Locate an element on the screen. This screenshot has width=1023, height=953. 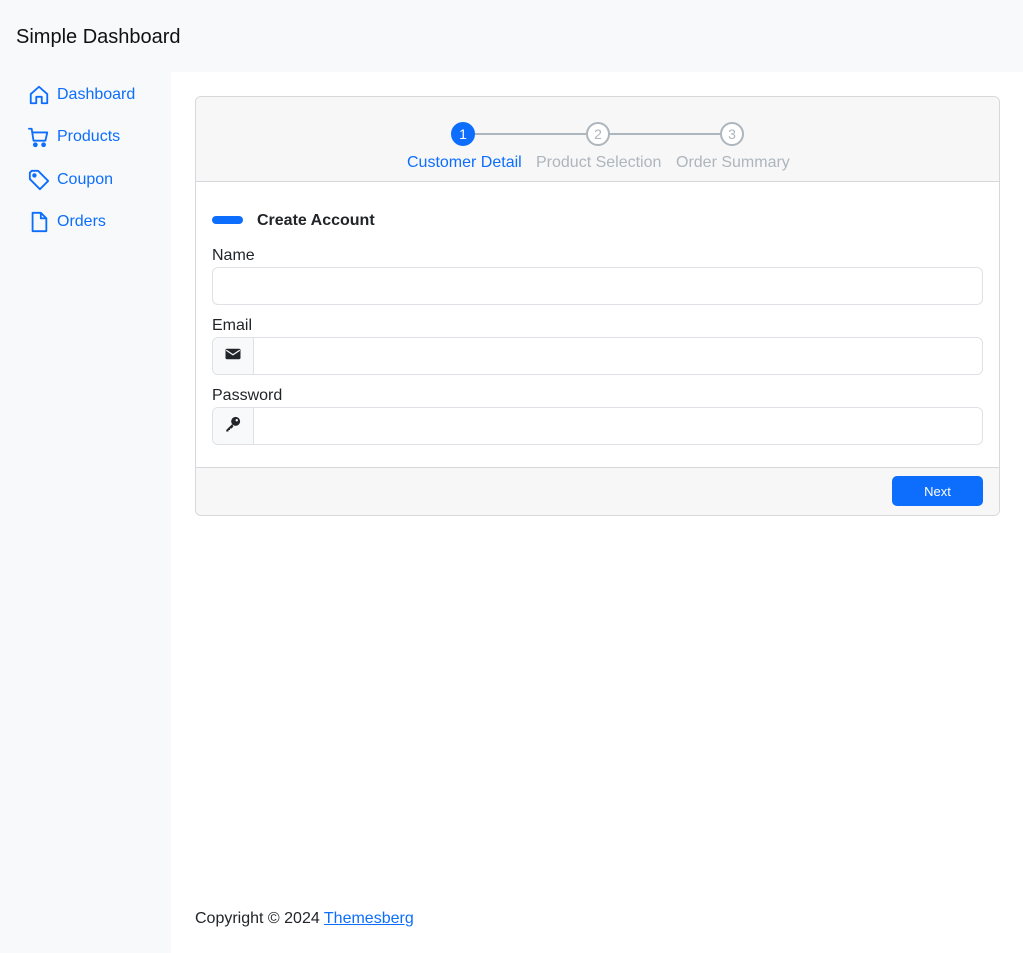
sidebar-item-label: Orders is located at coordinates (81, 221).